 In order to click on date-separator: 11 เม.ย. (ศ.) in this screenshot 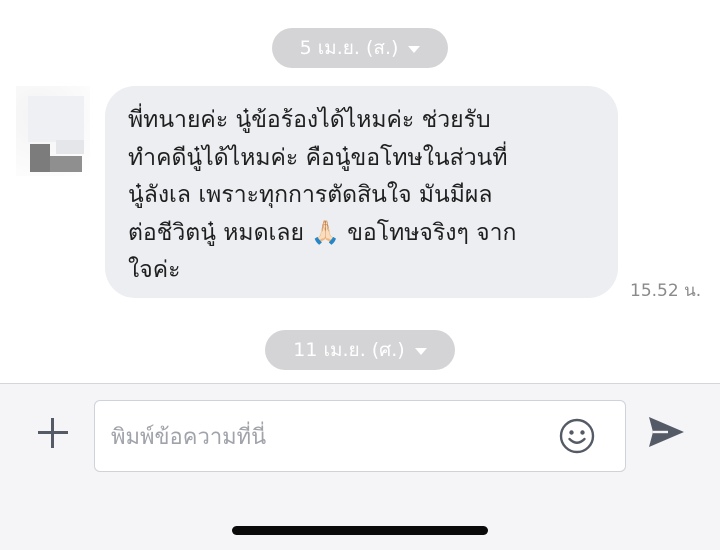, I will do `click(360, 350)`.